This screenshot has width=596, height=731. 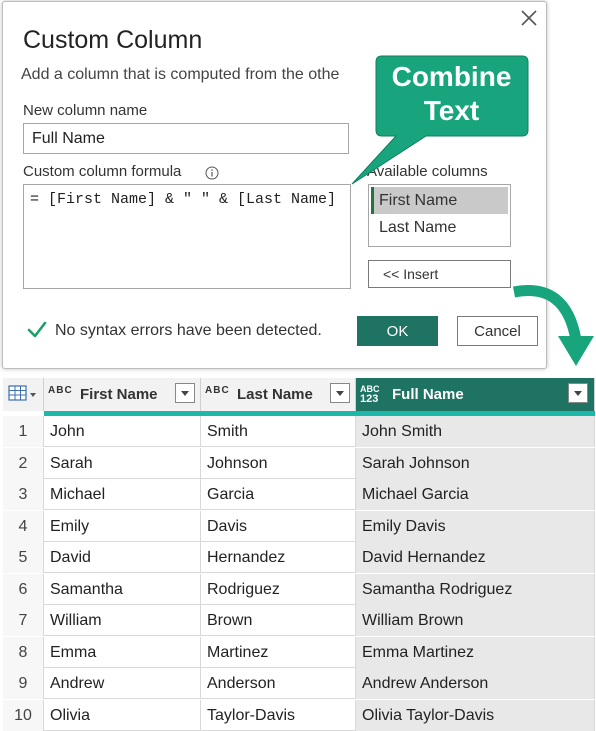 I want to click on column-header-last-name: ABC Last Name, so click(x=278, y=394).